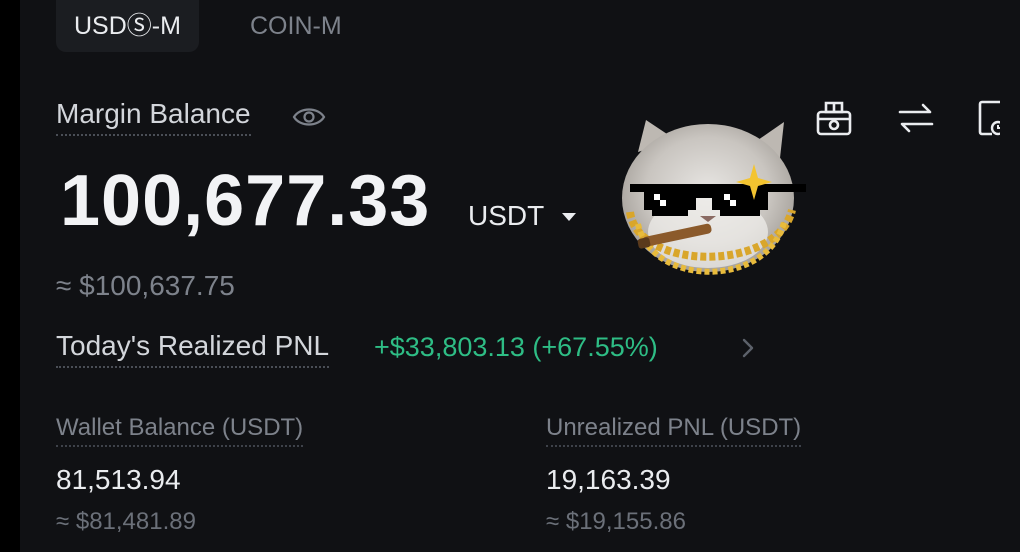 The width and height of the screenshot is (1020, 552). Describe the element at coordinates (834, 118) in the screenshot. I see `gift-icon` at that location.